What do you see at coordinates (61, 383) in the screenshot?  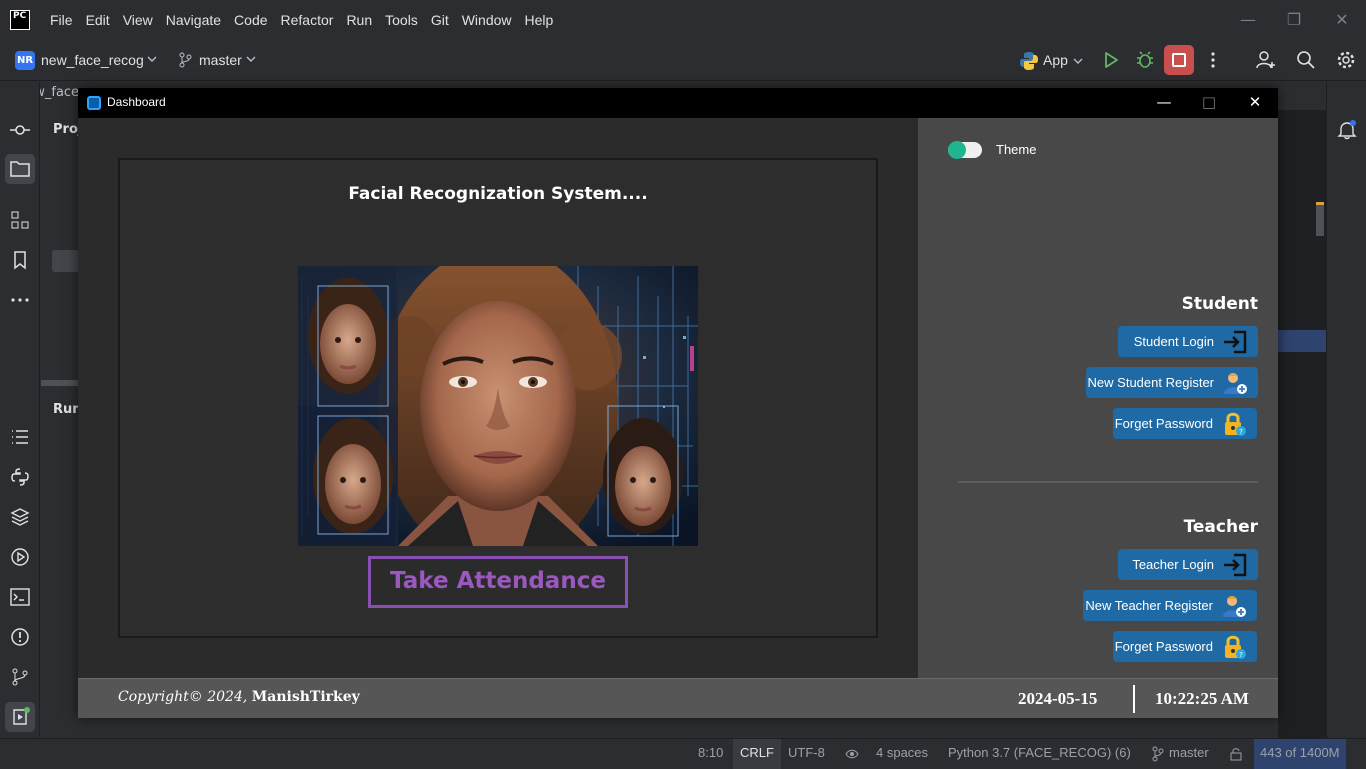 I see `horizontal-scrollbar` at bounding box center [61, 383].